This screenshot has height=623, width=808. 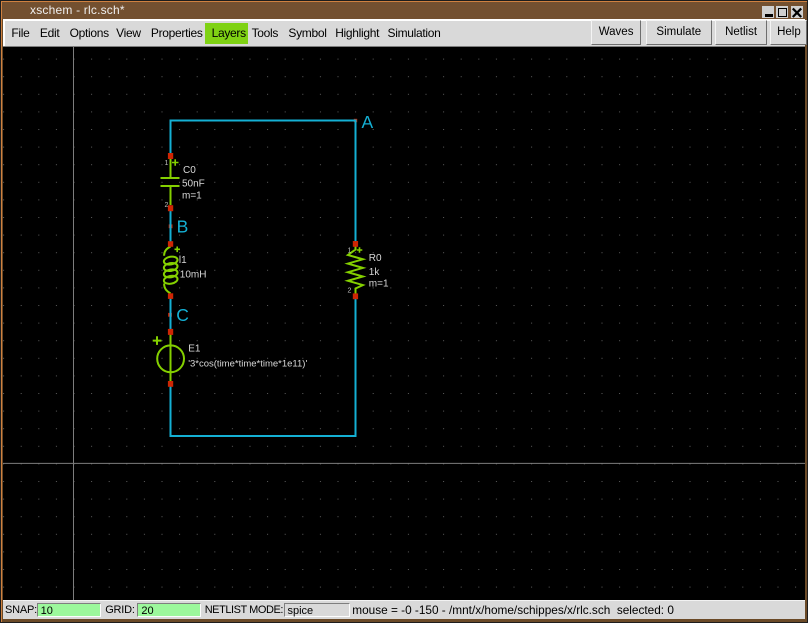 I want to click on svg-text: '3*cos(time*time*time*1e11)', so click(x=247, y=364).